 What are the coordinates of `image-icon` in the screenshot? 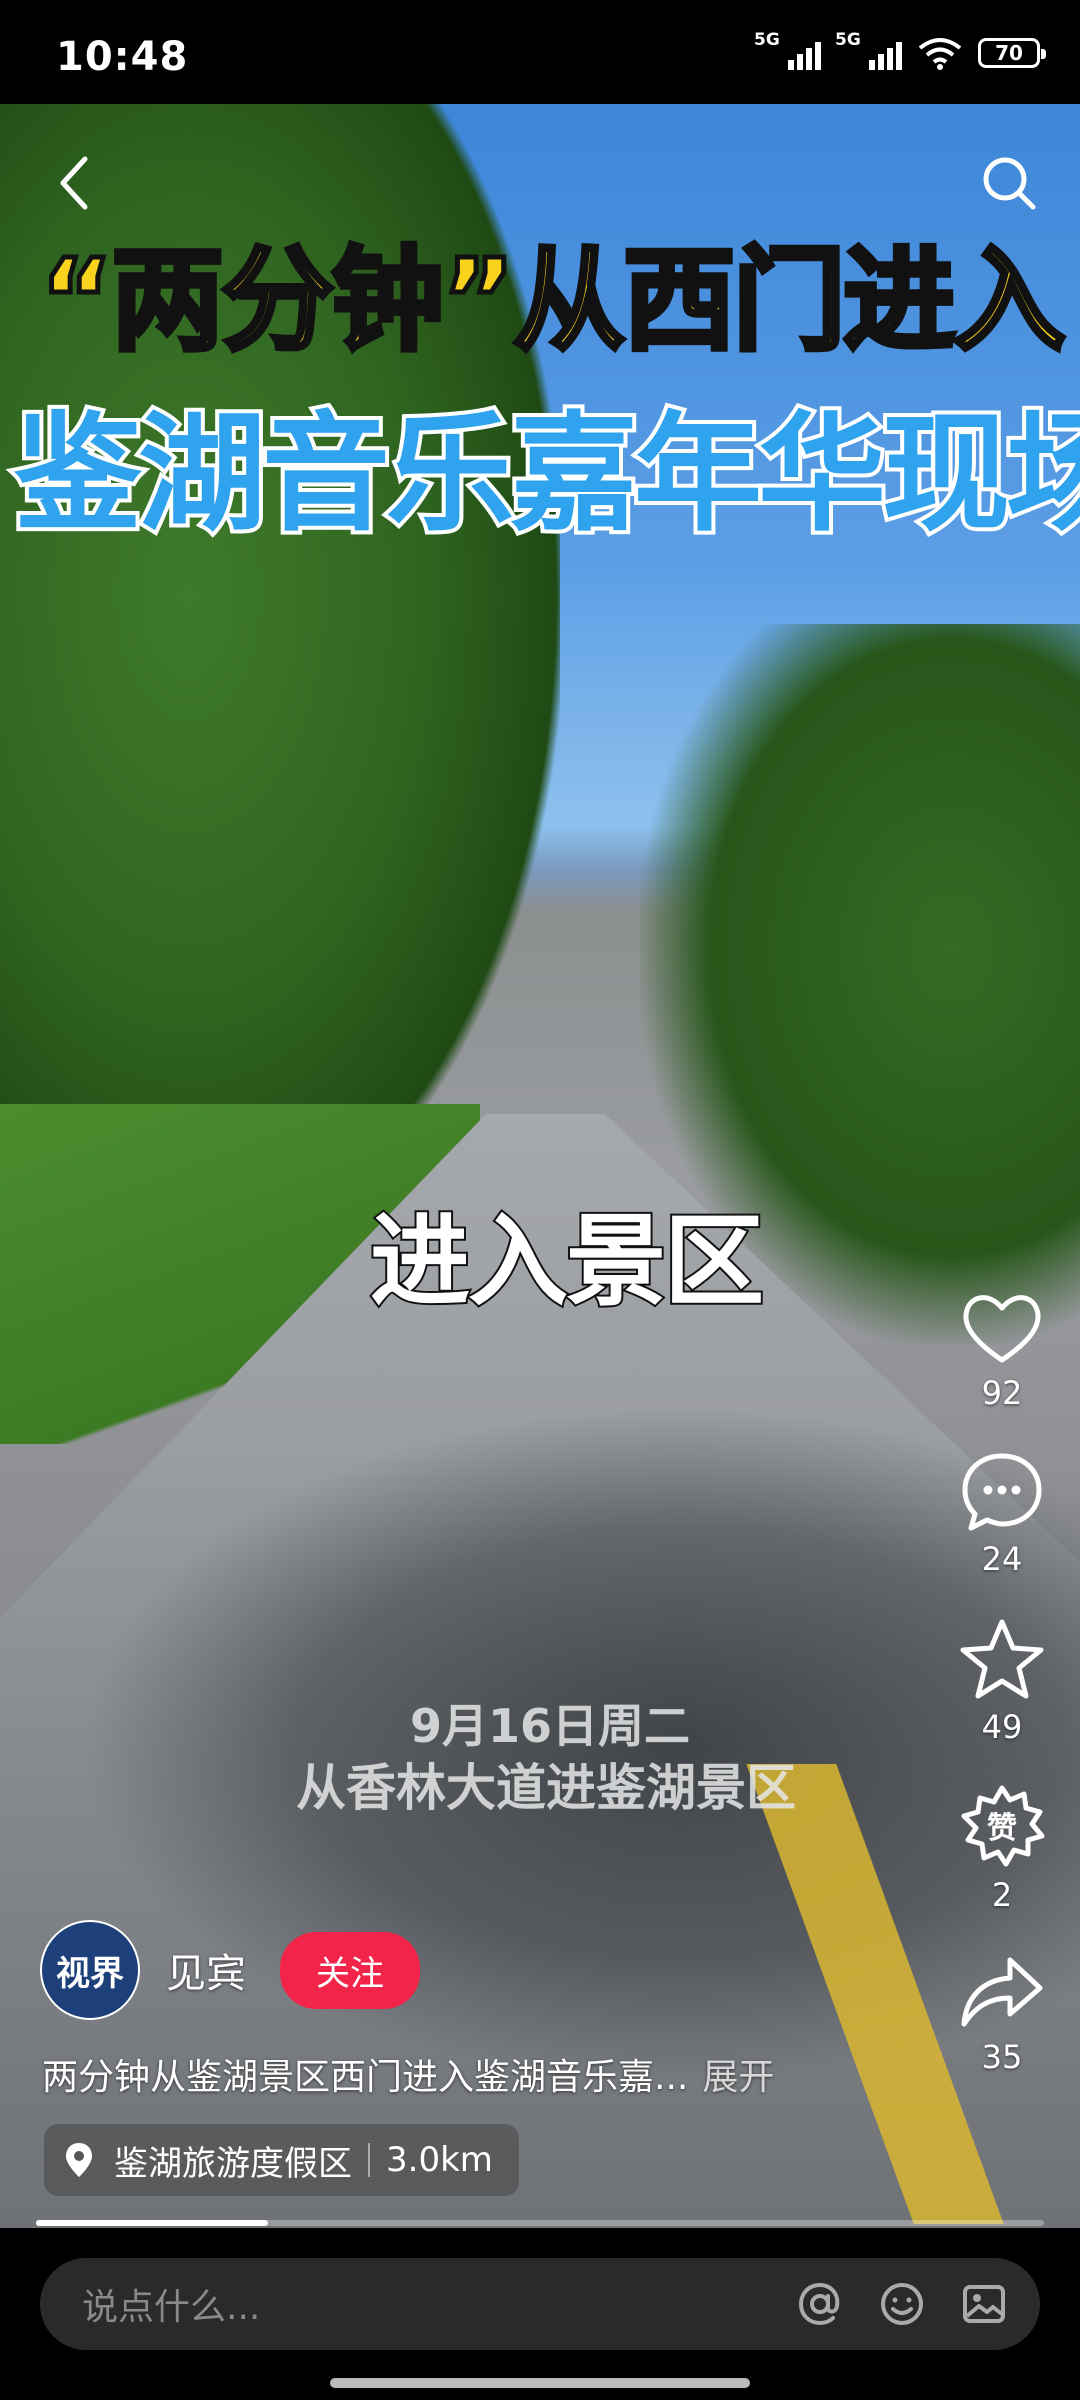 It's located at (984, 2304).